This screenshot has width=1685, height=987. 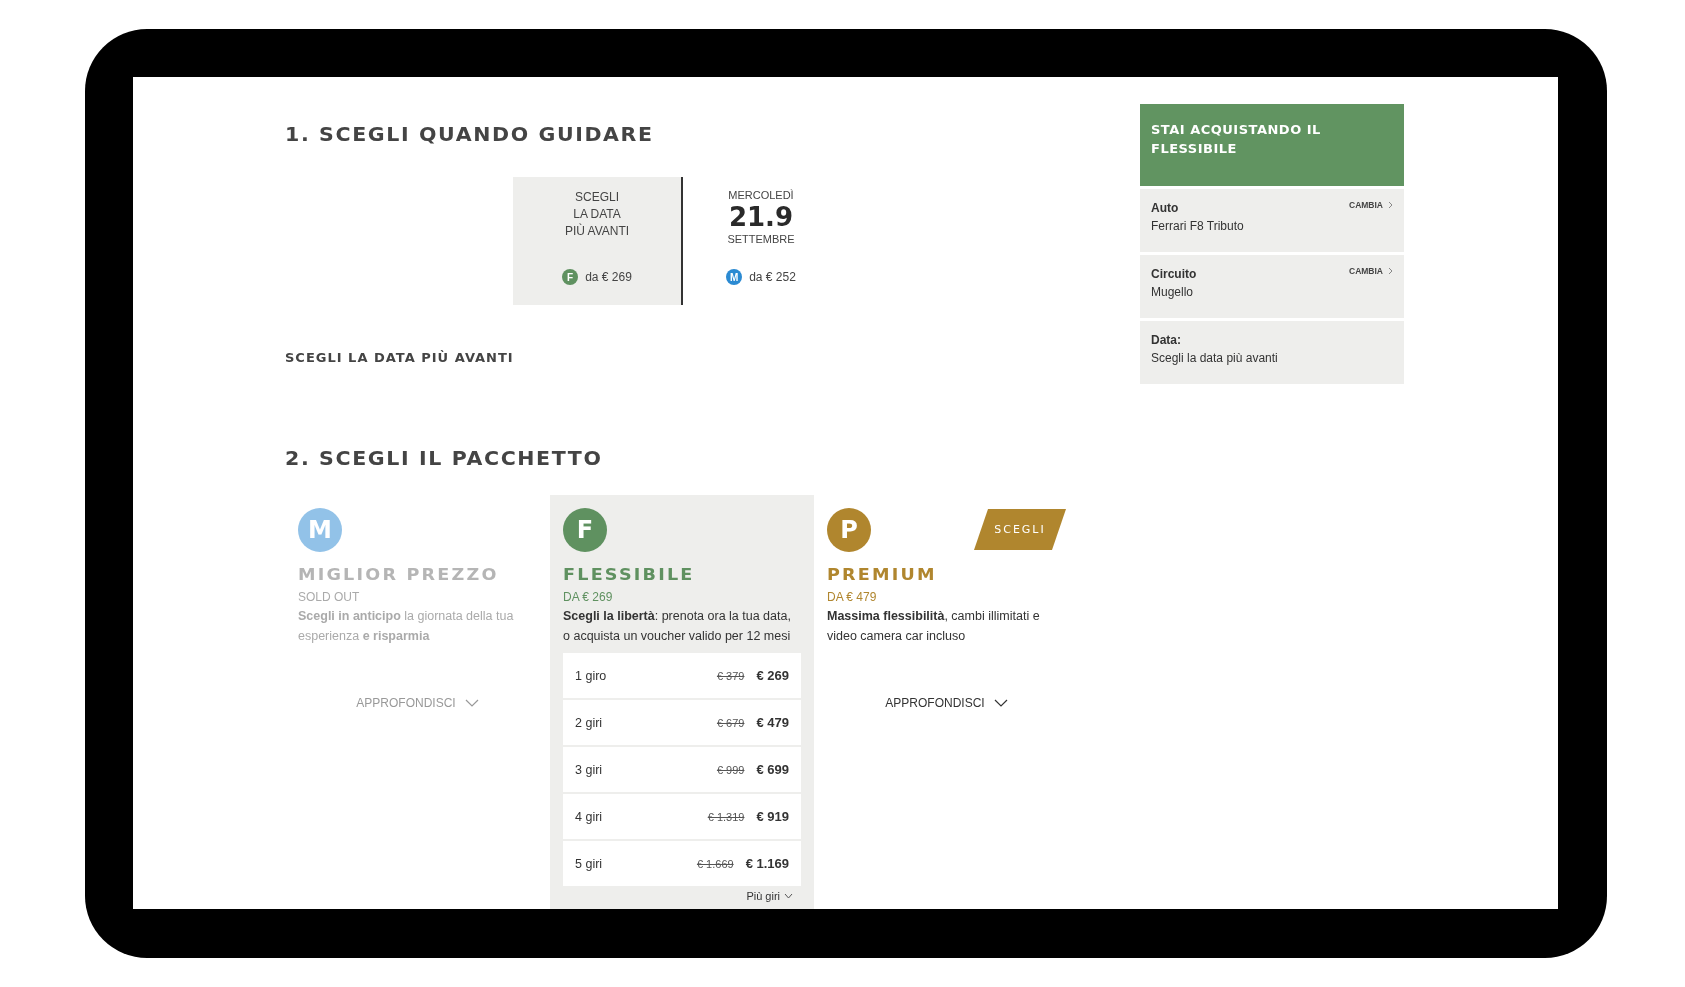 What do you see at coordinates (767, 863) in the screenshot?
I see `price-text: € 1.169` at bounding box center [767, 863].